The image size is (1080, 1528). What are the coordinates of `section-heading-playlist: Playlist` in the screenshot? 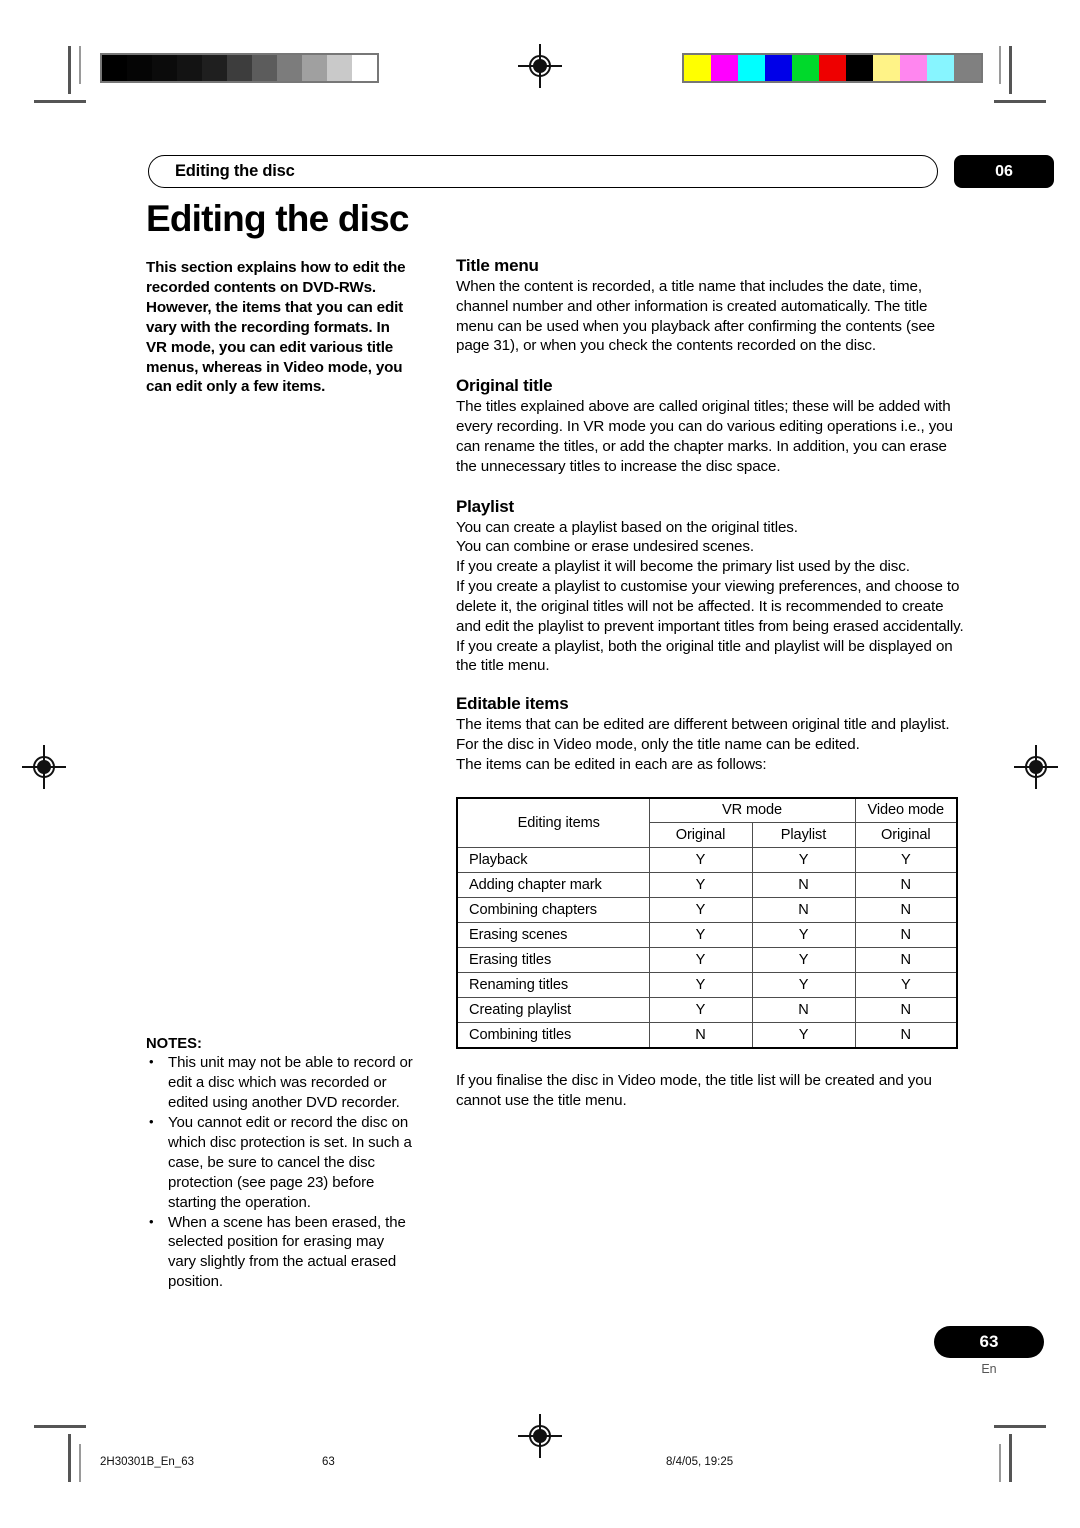 It's located at (485, 506).